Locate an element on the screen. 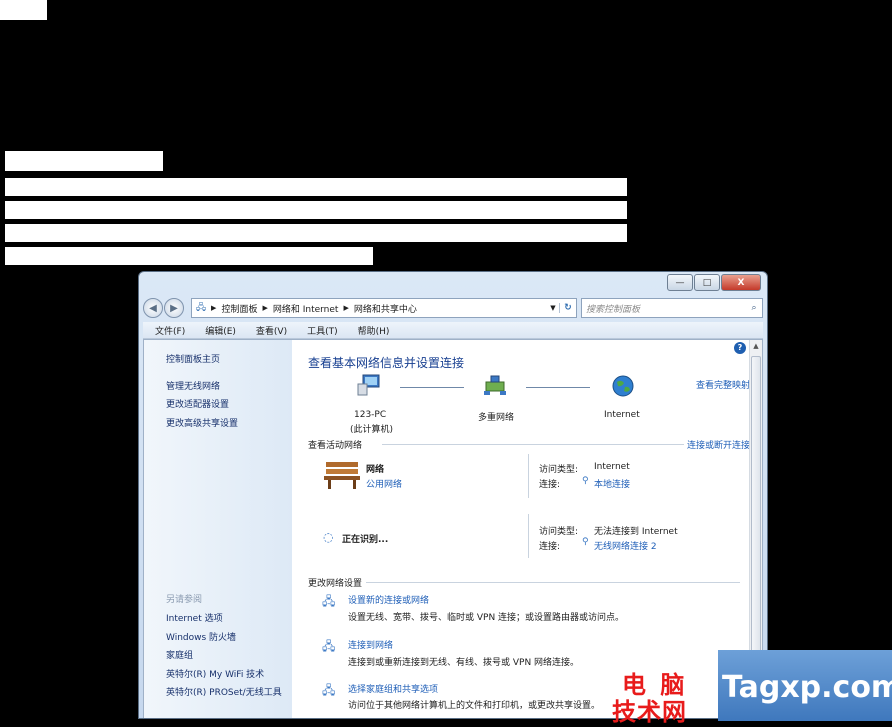 The height and width of the screenshot is (727, 892). setup-connection-link: 设置新的连接或网络 is located at coordinates (388, 599).